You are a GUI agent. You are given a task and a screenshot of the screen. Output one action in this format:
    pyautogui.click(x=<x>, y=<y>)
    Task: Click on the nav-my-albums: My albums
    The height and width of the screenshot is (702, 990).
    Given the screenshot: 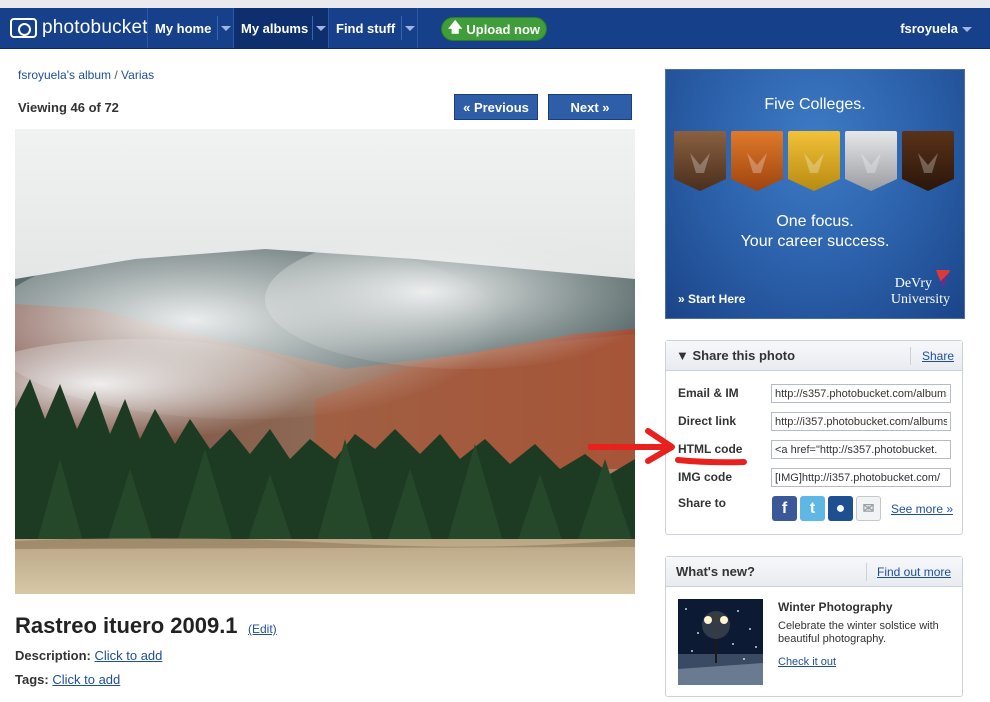 What is the action you would take?
    pyautogui.click(x=280, y=28)
    